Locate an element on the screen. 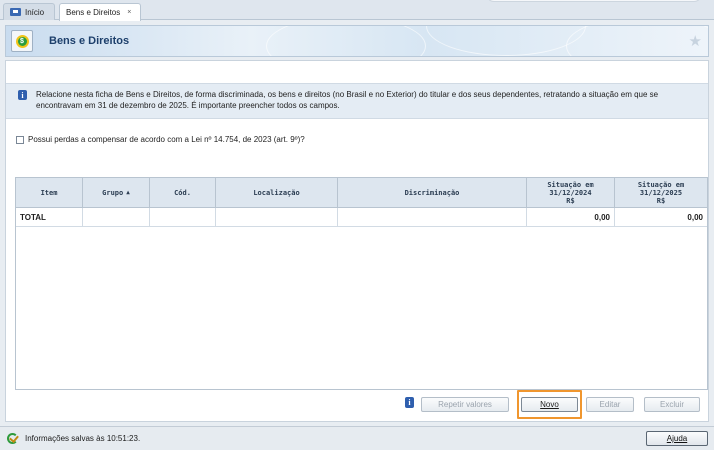 The image size is (714, 450). column-header-item: Item is located at coordinates (49, 192).